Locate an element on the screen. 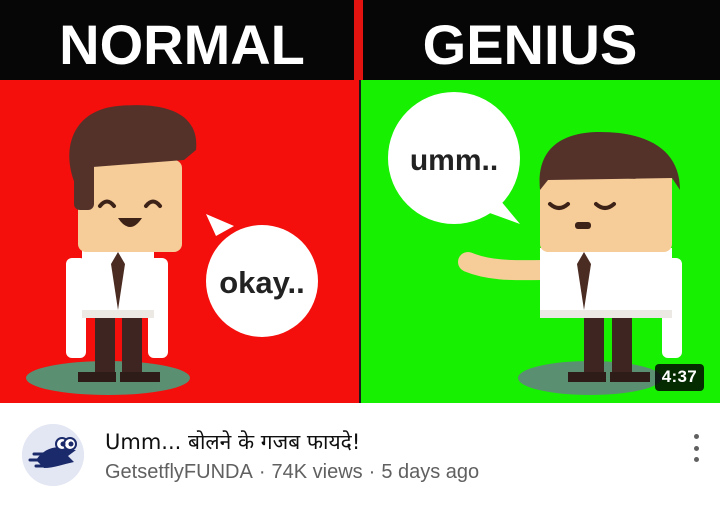  channel-bird-logo-icon is located at coordinates (53, 455).